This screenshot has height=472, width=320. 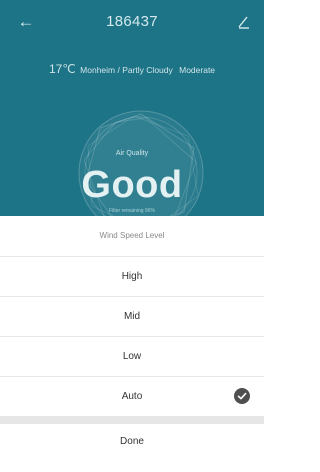 I want to click on option-label: High, so click(x=132, y=276).